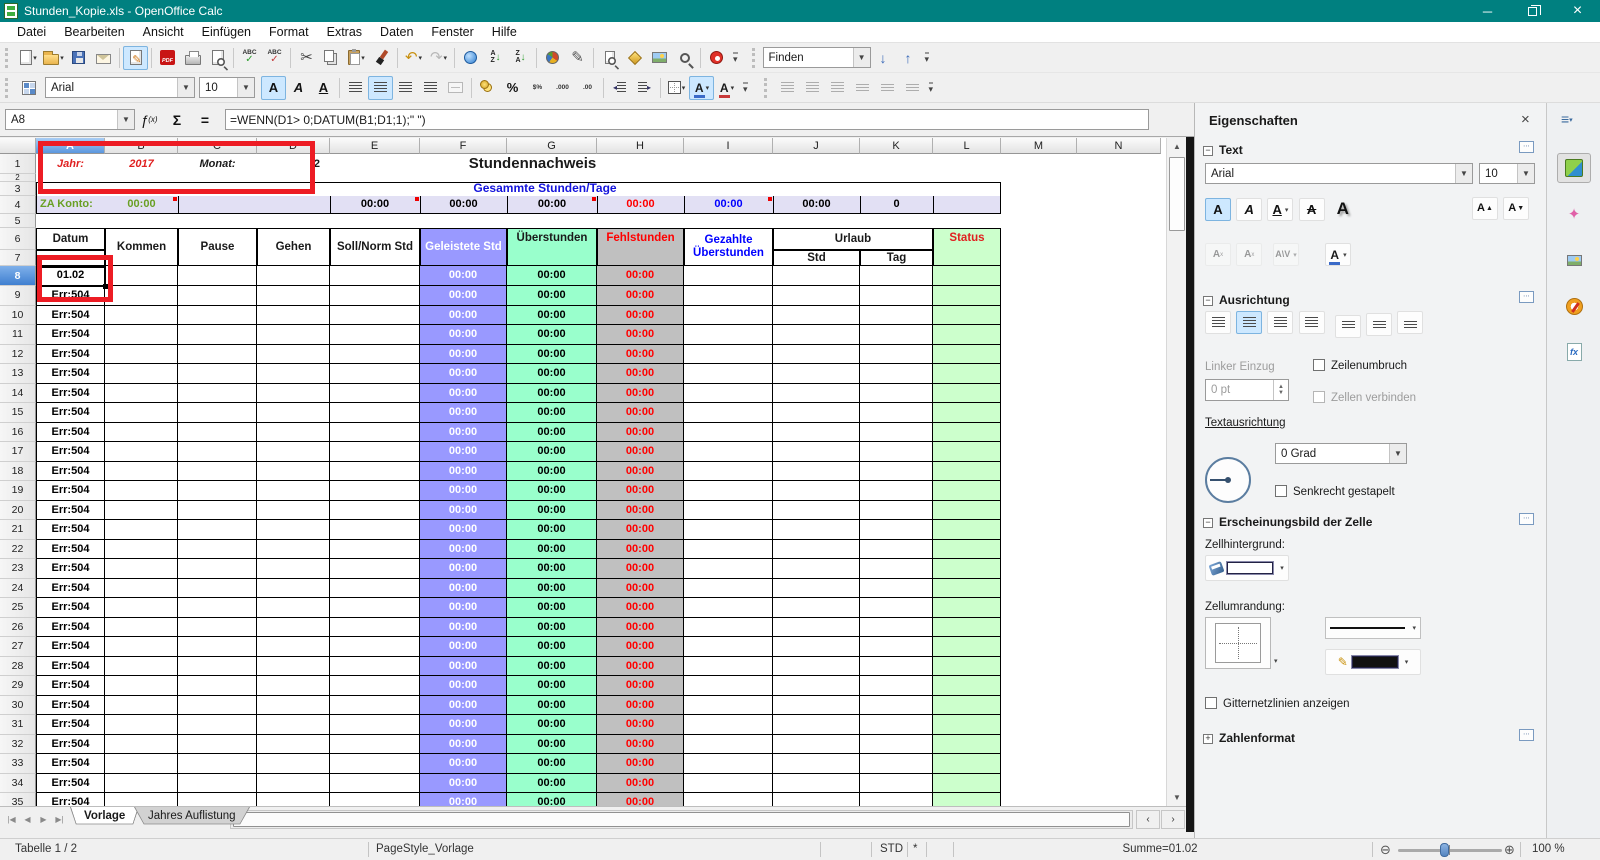 The height and width of the screenshot is (860, 1600). I want to click on cell-G24: 00:00, so click(552, 588).